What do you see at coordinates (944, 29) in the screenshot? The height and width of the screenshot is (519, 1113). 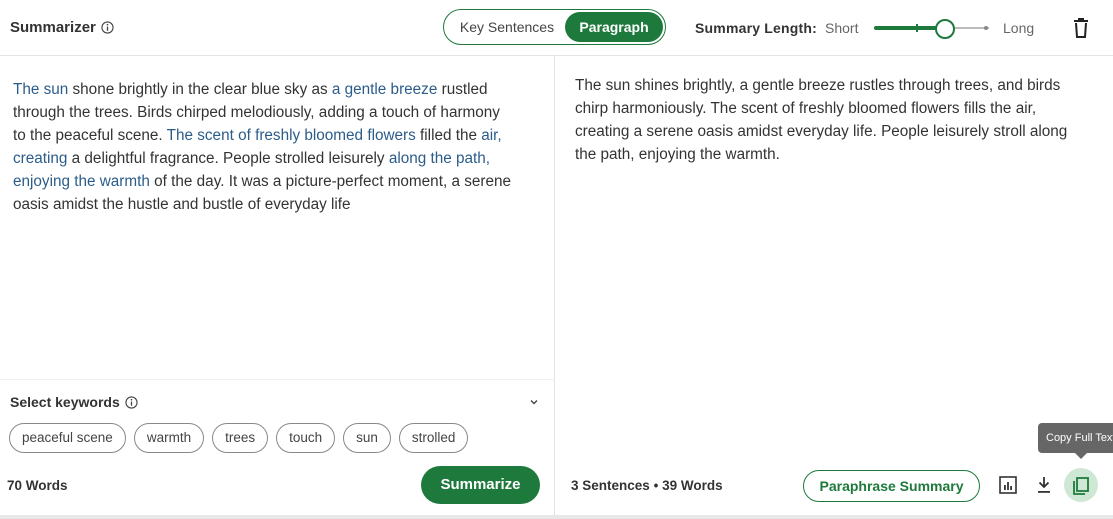 I see `slider-thumb` at bounding box center [944, 29].